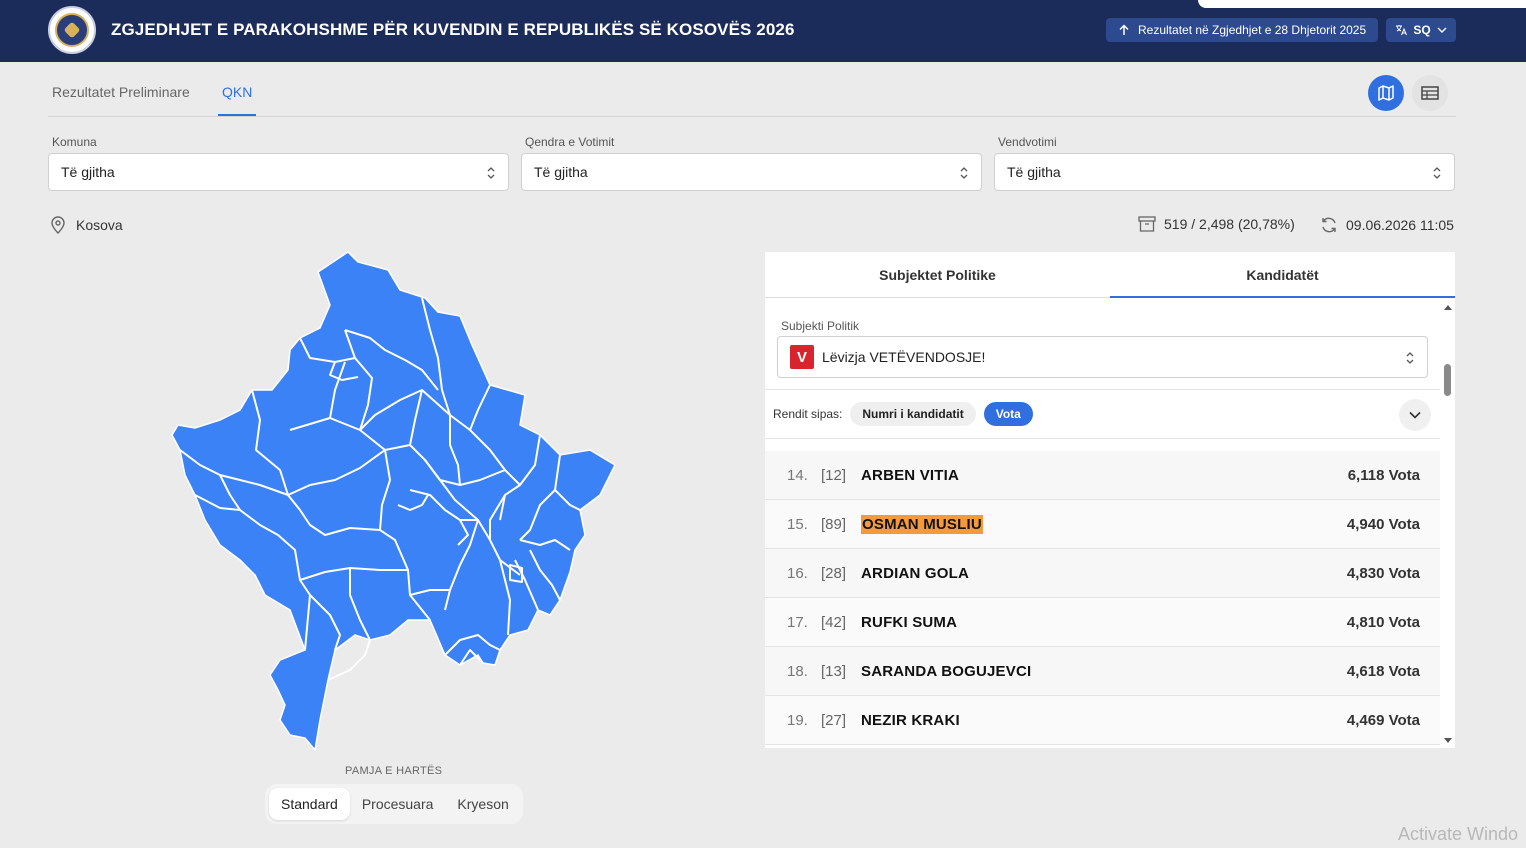 This screenshot has height=848, width=1526. Describe the element at coordinates (797, 671) in the screenshot. I see `candidate-rank: 18.` at that location.